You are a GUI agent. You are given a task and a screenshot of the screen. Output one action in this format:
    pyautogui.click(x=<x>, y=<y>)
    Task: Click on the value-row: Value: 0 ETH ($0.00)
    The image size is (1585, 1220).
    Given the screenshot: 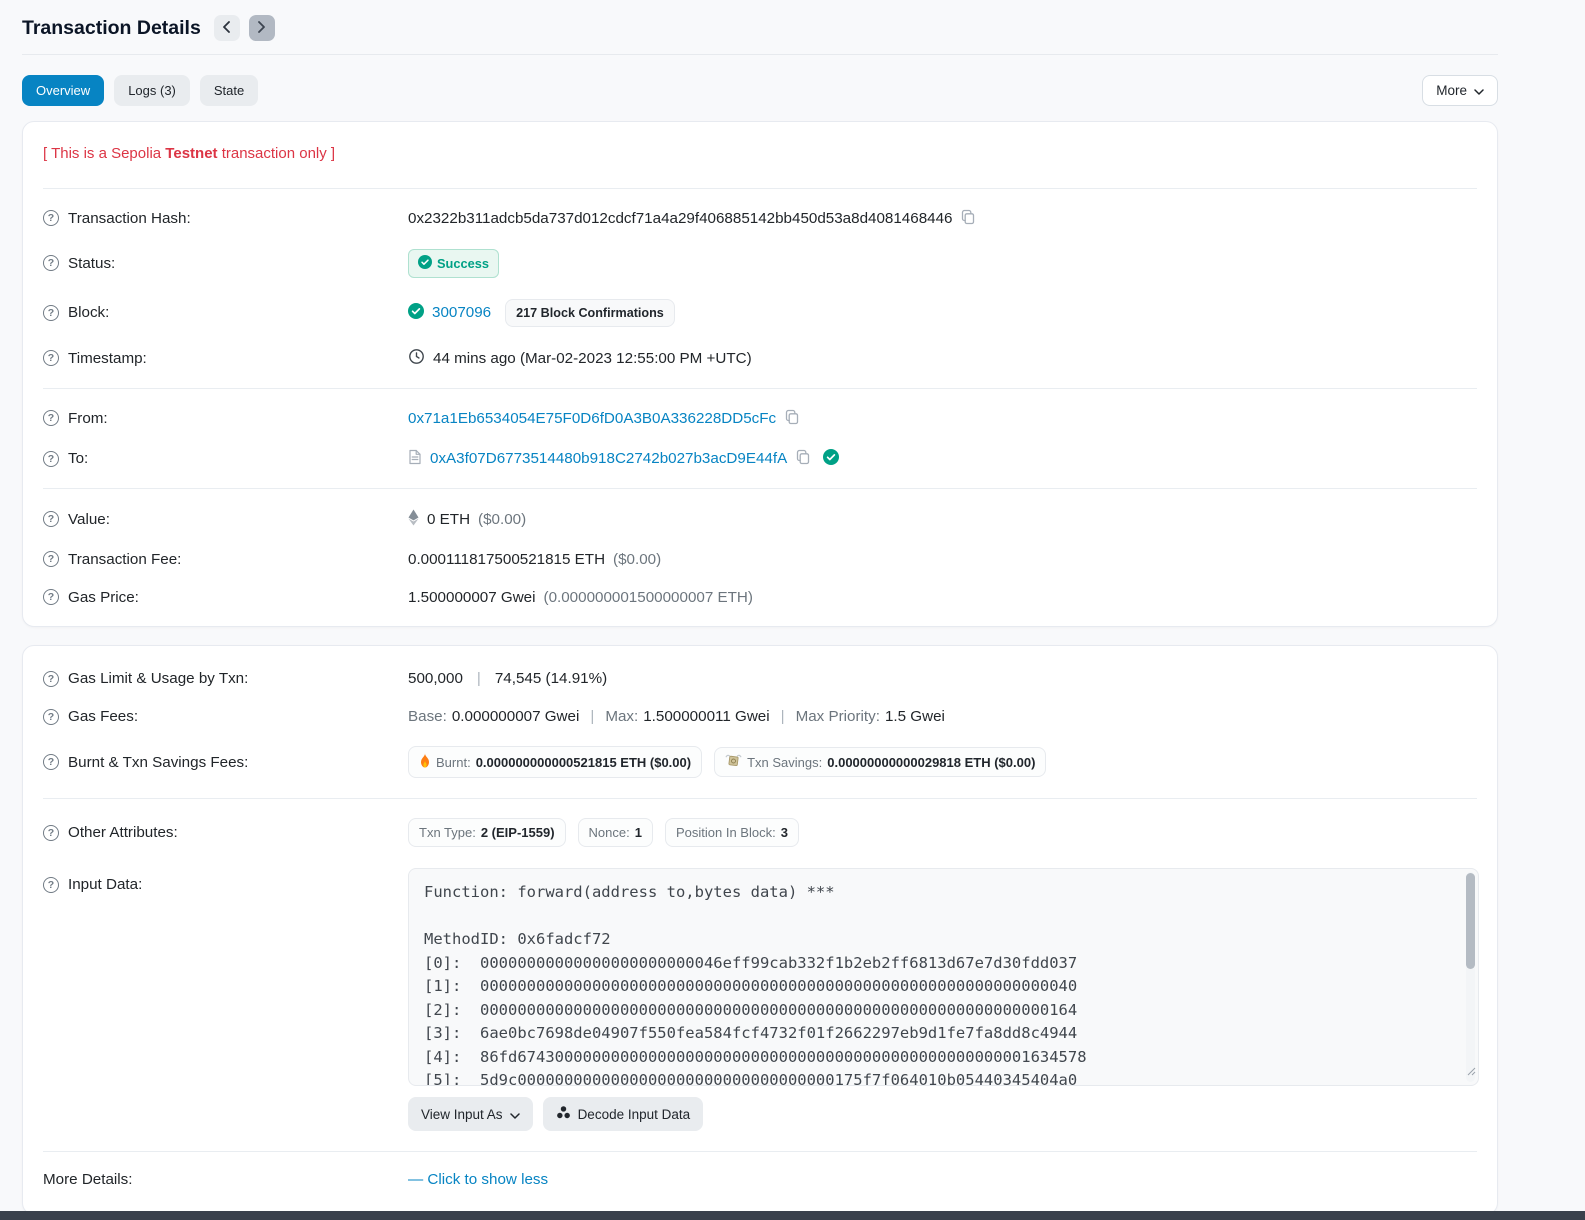 What is the action you would take?
    pyautogui.click(x=760, y=519)
    